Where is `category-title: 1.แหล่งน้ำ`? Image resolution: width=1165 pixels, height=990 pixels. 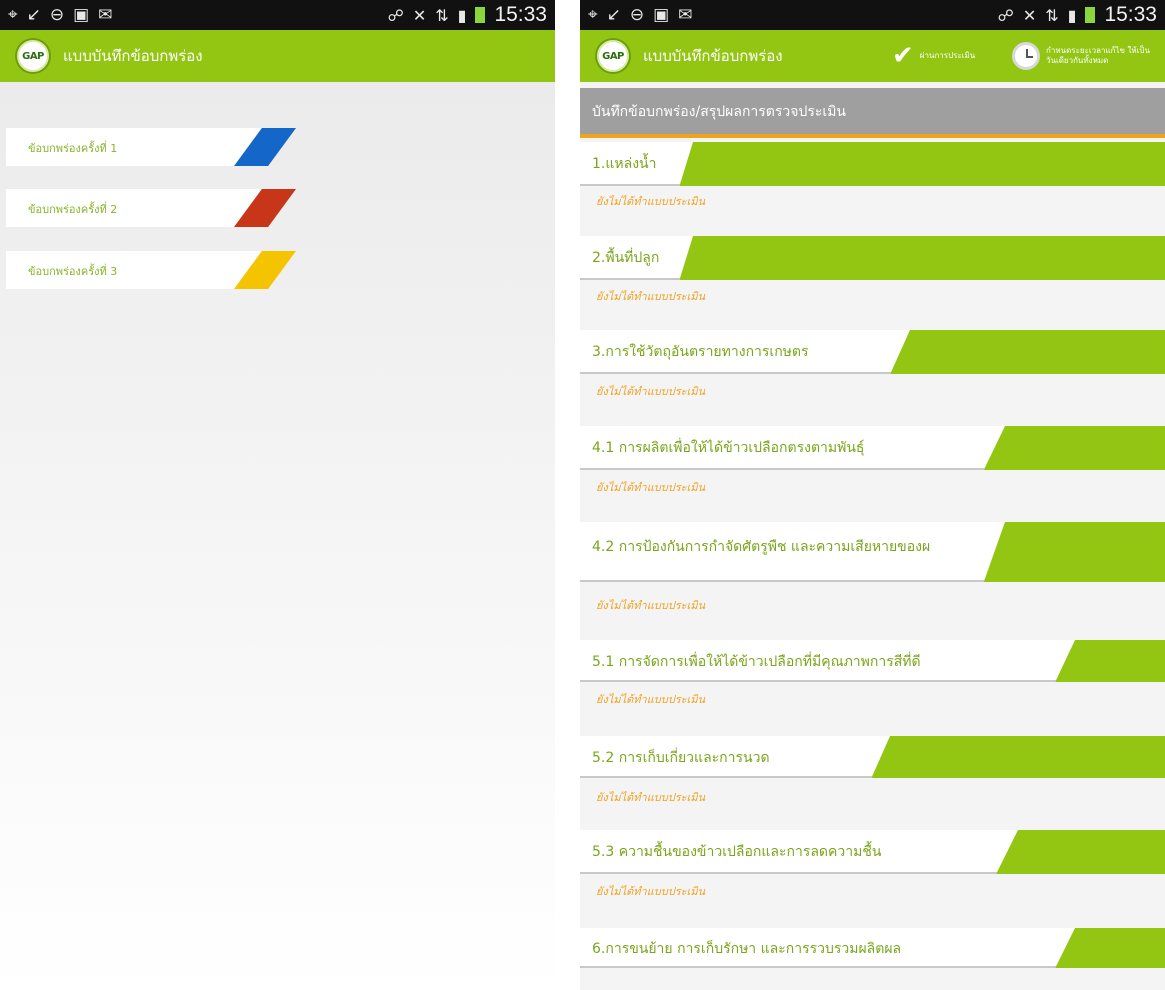
category-title: 1.แหล่งน้ำ is located at coordinates (624, 164).